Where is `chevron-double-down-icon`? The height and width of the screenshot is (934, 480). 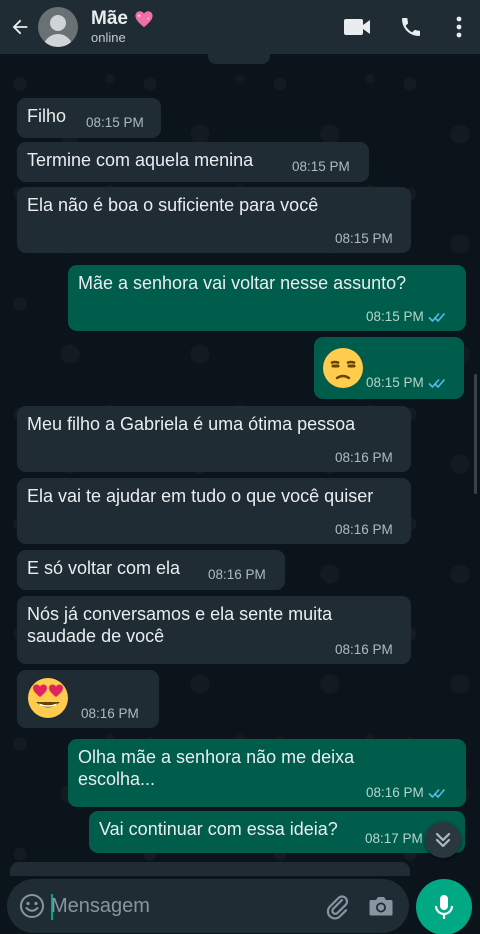 chevron-double-down-icon is located at coordinates (443, 840).